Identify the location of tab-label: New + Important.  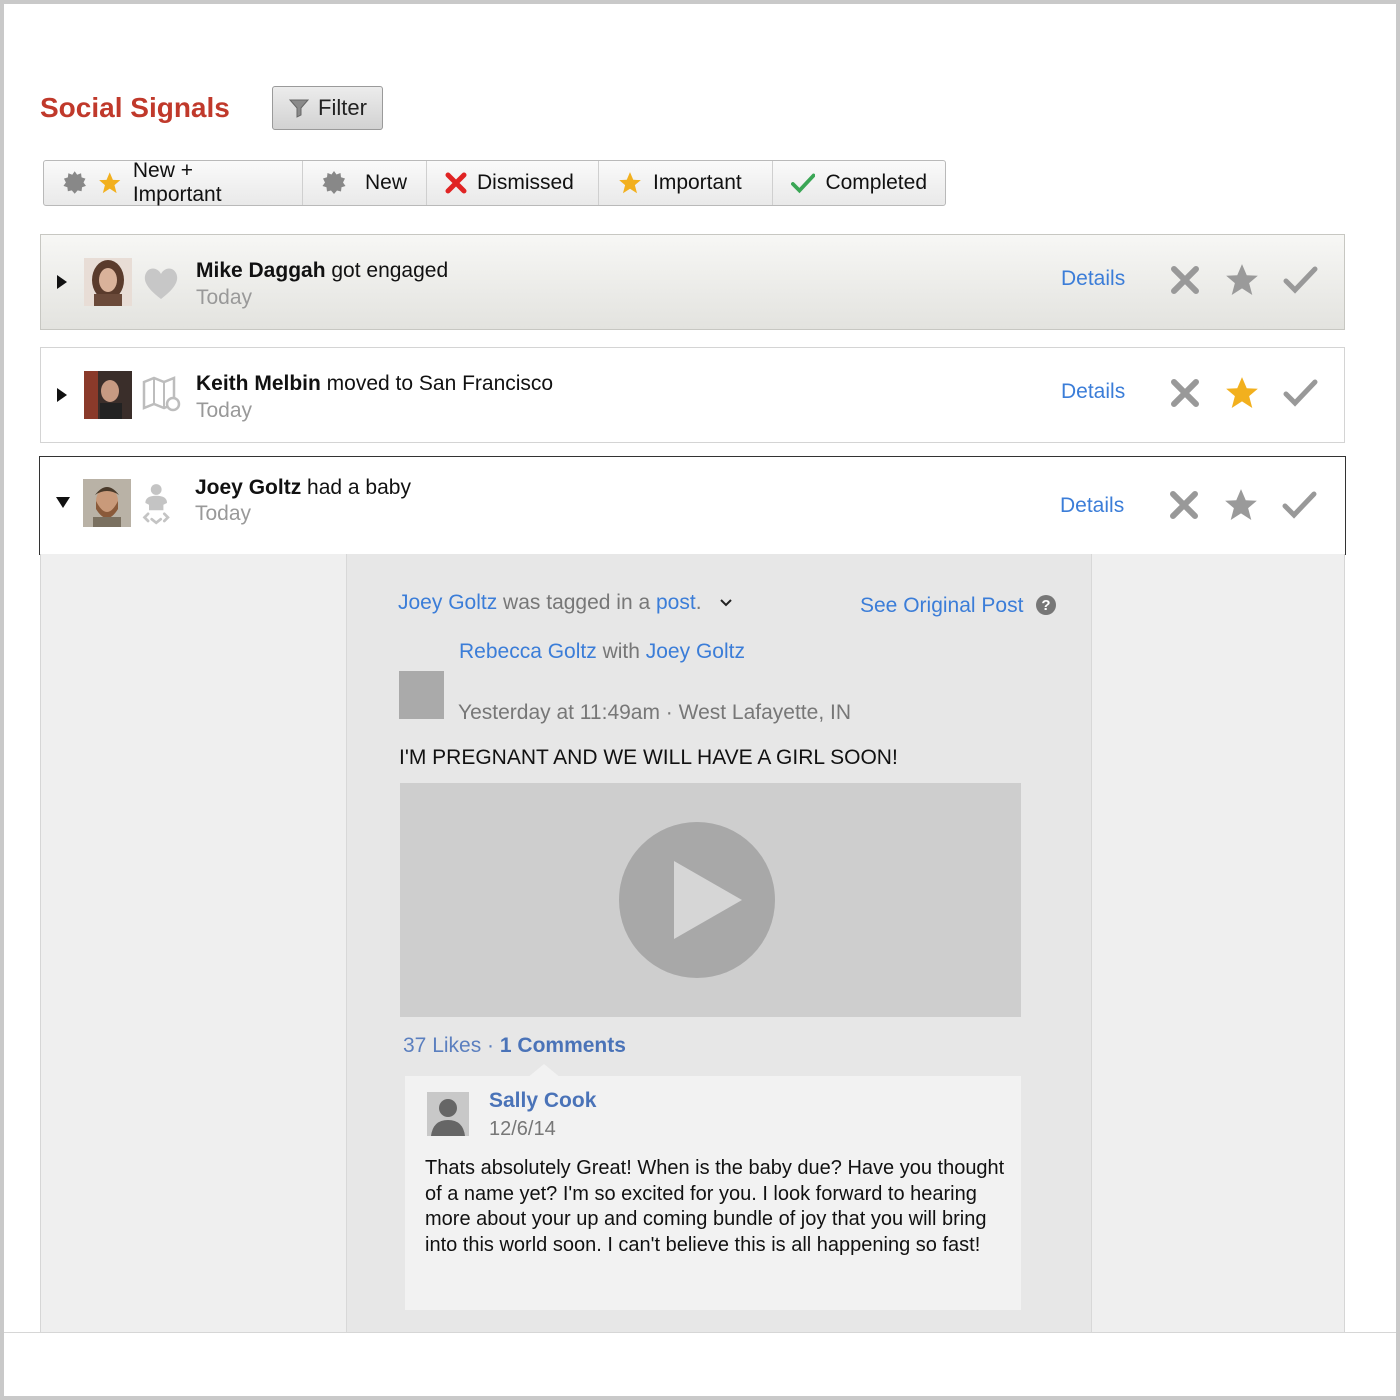
(177, 182).